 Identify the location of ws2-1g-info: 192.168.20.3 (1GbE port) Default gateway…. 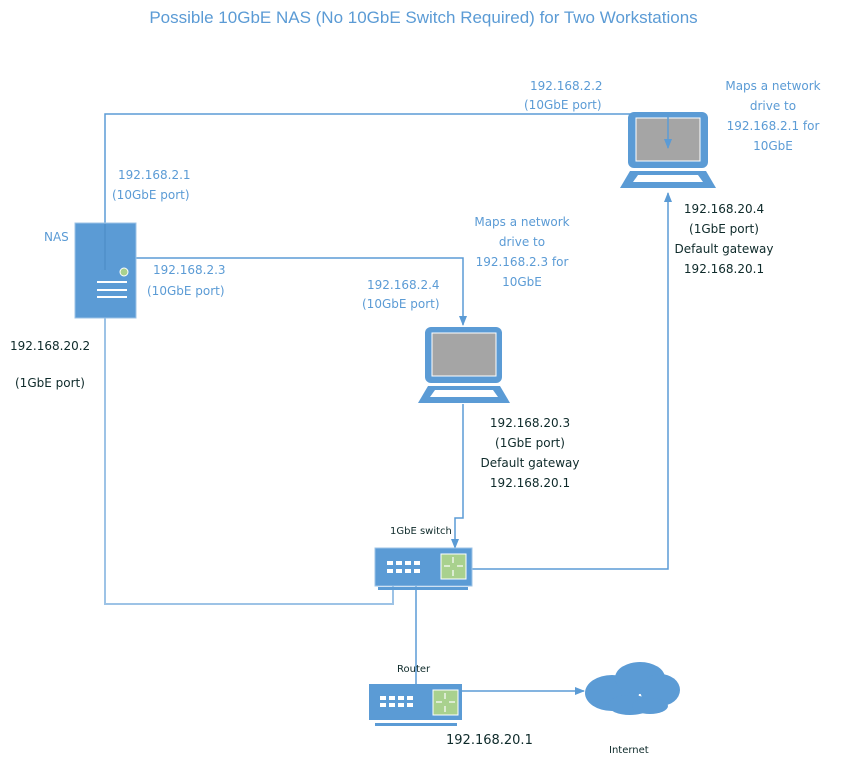
(530, 453).